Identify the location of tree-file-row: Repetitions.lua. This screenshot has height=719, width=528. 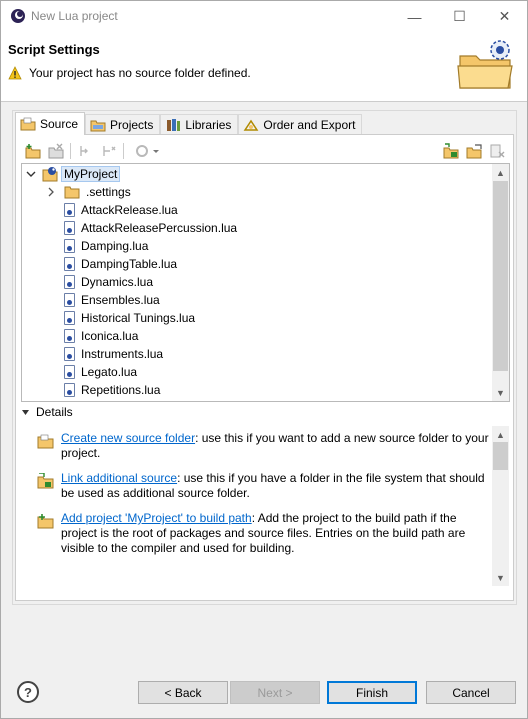
(112, 390).